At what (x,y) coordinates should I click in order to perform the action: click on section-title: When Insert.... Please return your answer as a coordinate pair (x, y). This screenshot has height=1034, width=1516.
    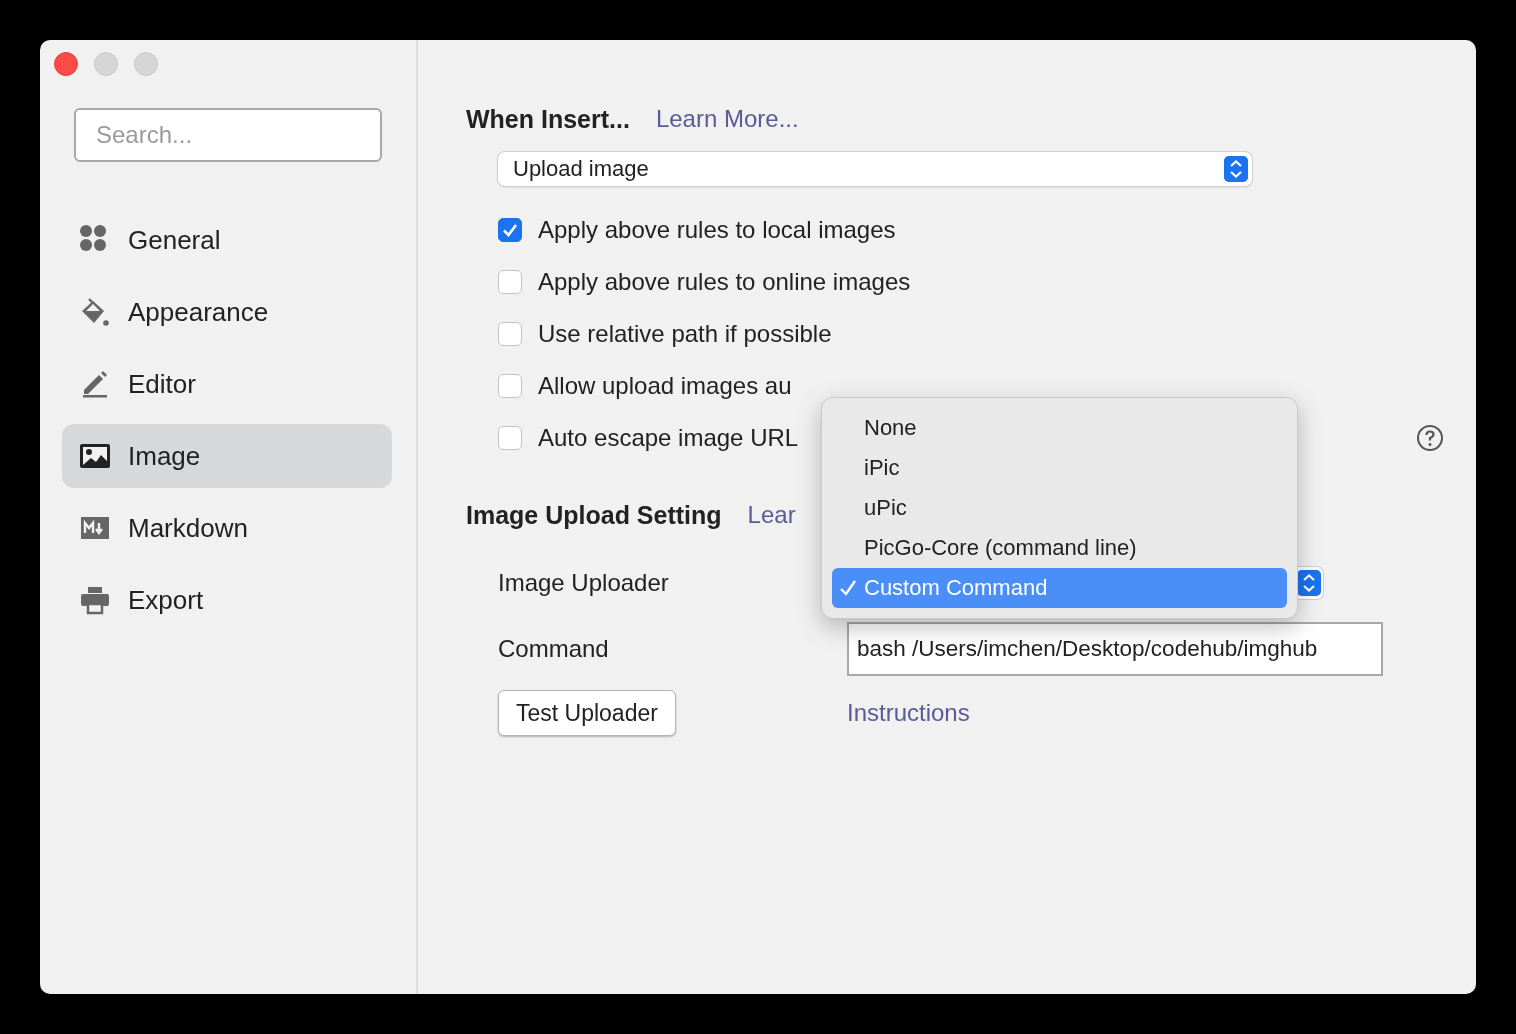
    Looking at the image, I should click on (548, 119).